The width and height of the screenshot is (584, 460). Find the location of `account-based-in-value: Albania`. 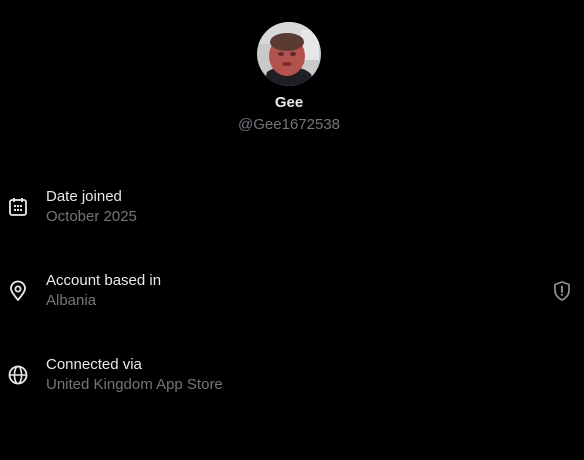

account-based-in-value: Albania is located at coordinates (71, 300).